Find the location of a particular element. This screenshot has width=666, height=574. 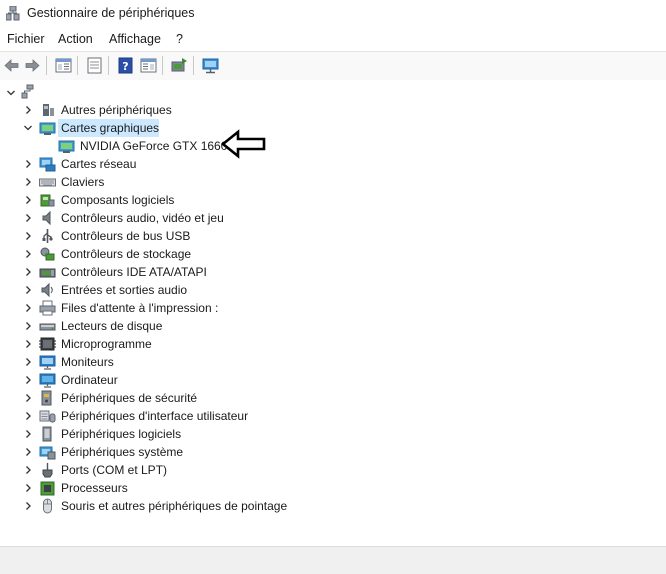

tree-category-row: Lecteurs de disque is located at coordinates (333, 326).